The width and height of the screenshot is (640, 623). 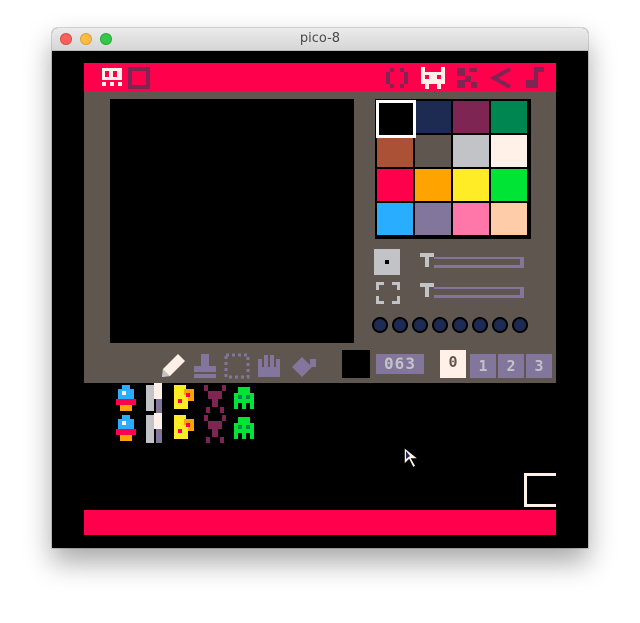 What do you see at coordinates (388, 293) in the screenshot?
I see `zoom-icon` at bounding box center [388, 293].